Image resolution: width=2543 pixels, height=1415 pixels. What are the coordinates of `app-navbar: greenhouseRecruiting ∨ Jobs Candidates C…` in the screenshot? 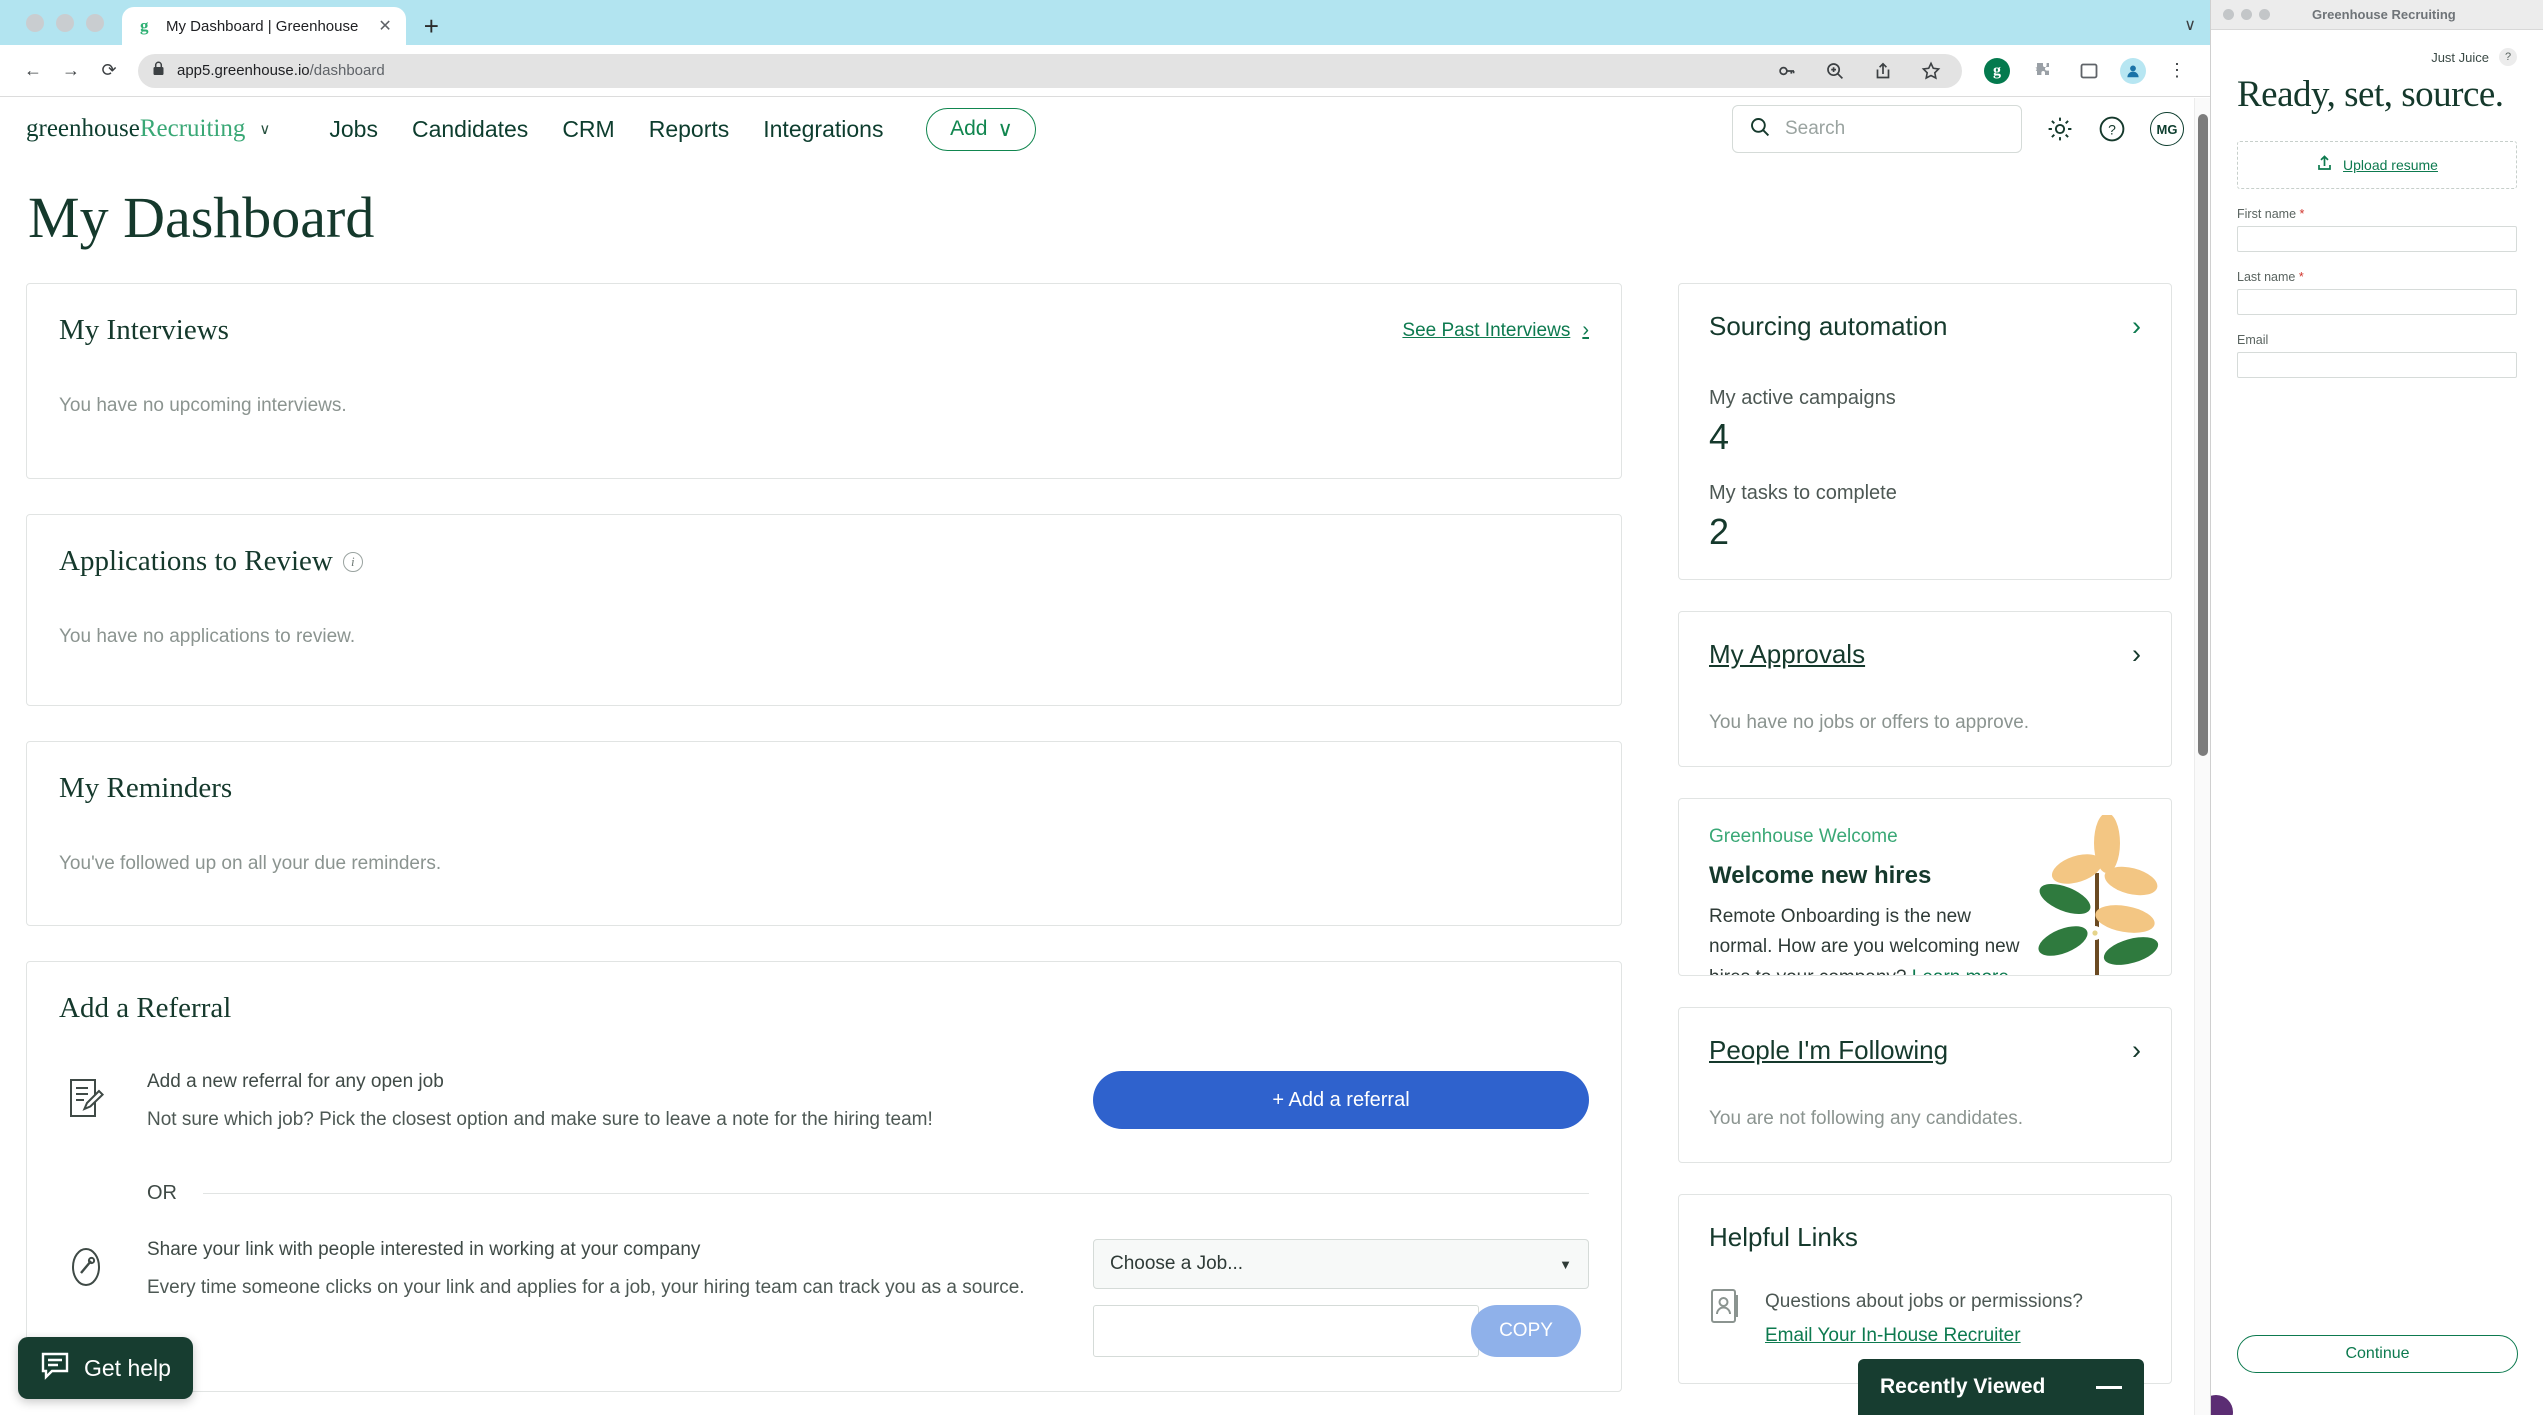 It's located at (1105, 129).